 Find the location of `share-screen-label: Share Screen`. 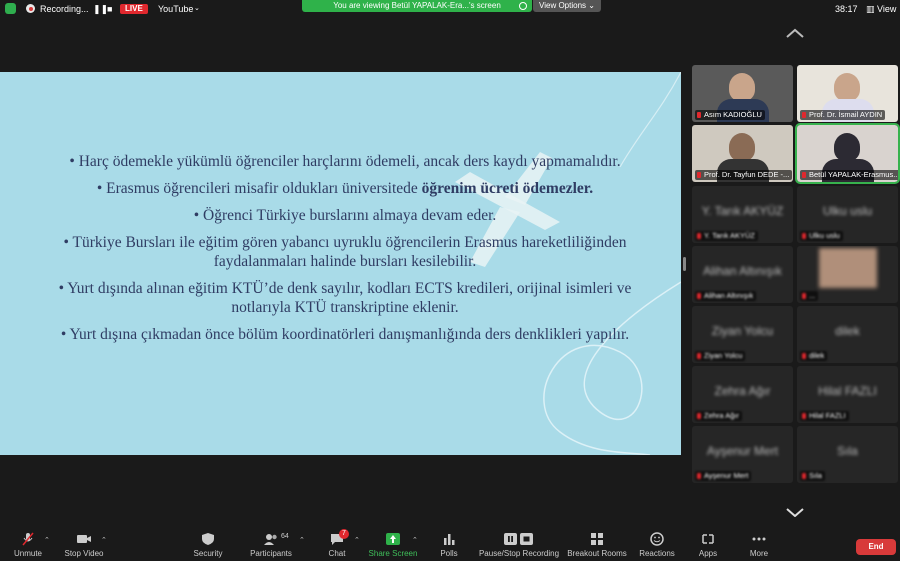

share-screen-label: Share Screen is located at coordinates (393, 553).